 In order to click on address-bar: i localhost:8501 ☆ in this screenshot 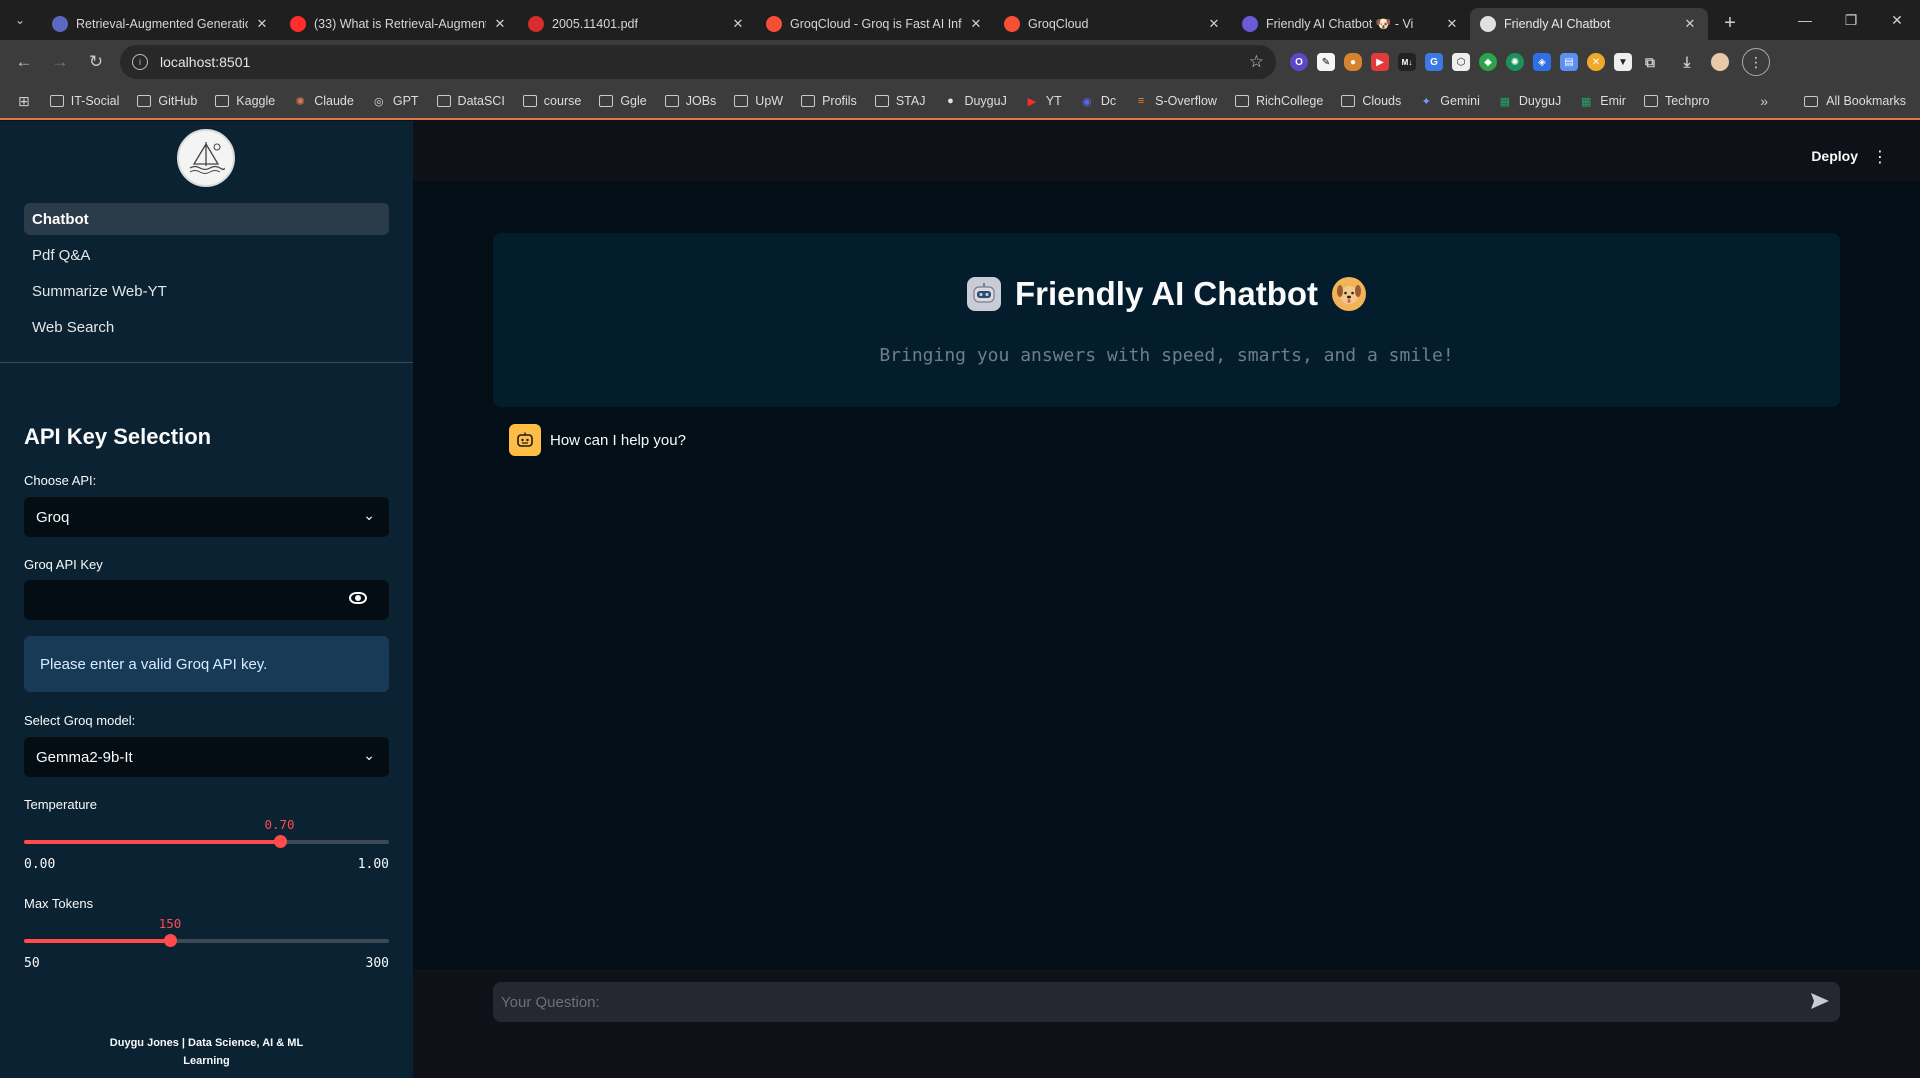, I will do `click(698, 62)`.